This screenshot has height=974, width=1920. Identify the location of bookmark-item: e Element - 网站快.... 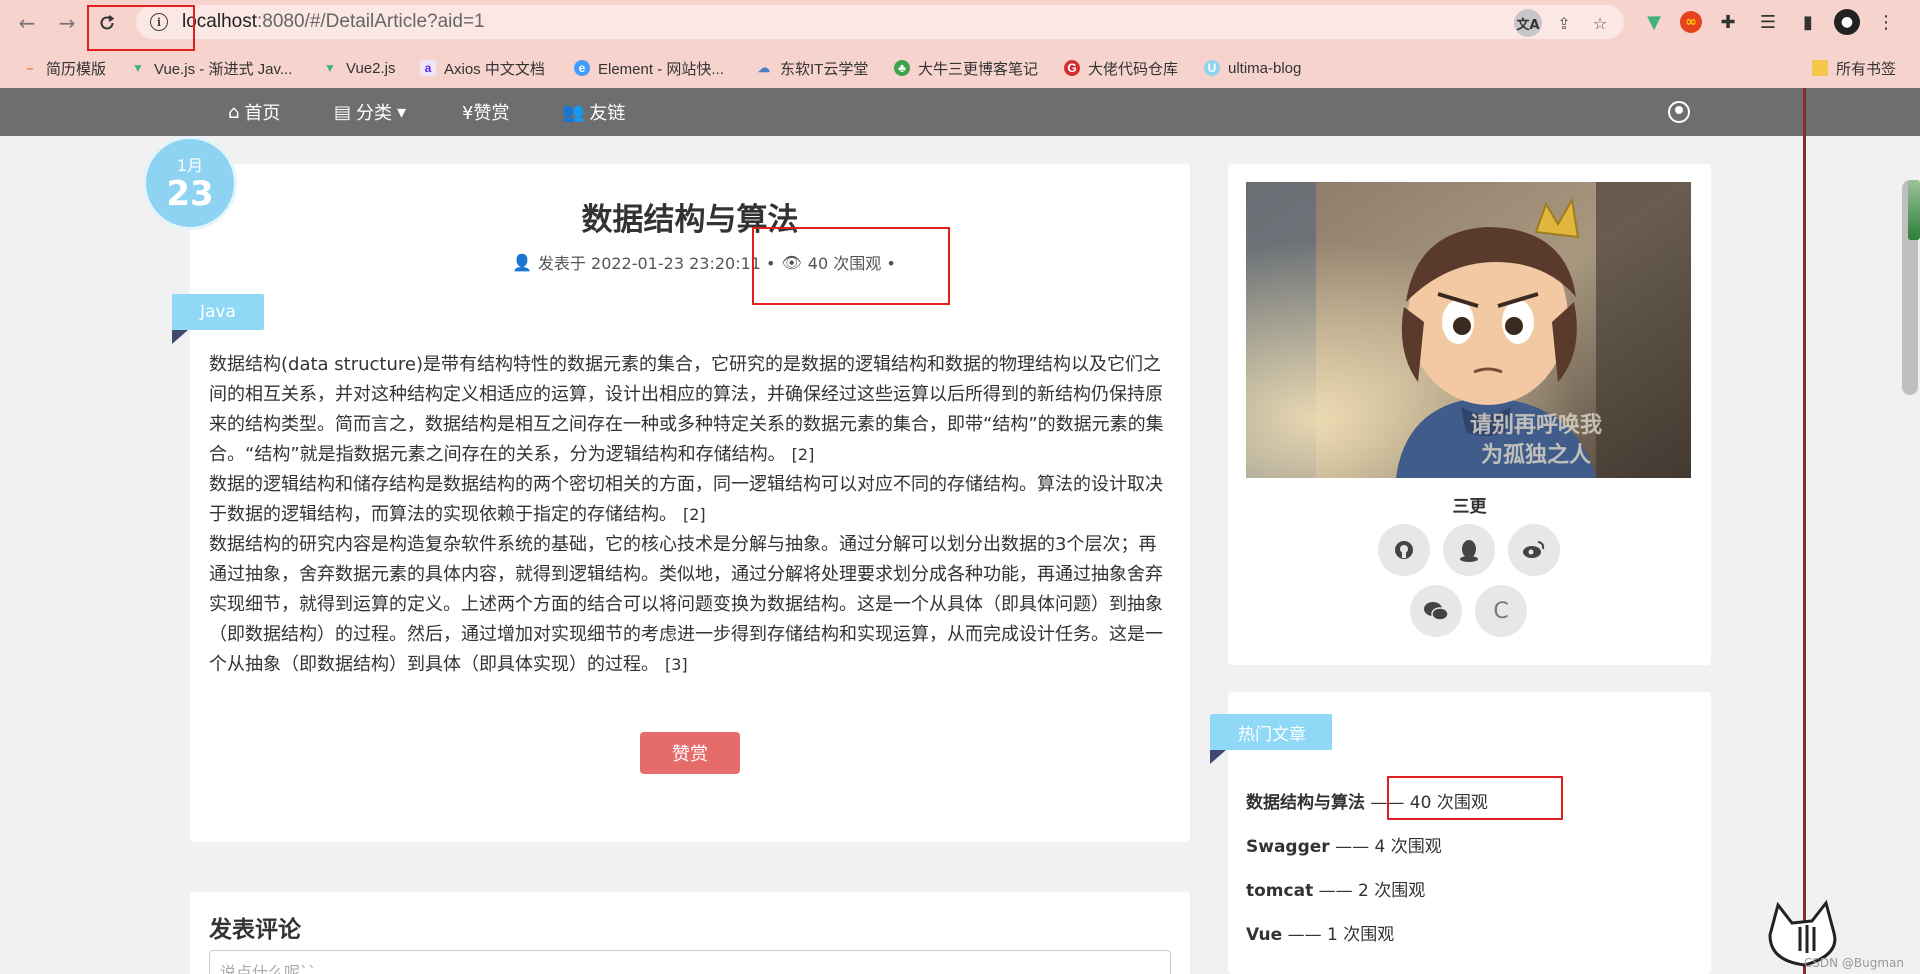
(649, 68).